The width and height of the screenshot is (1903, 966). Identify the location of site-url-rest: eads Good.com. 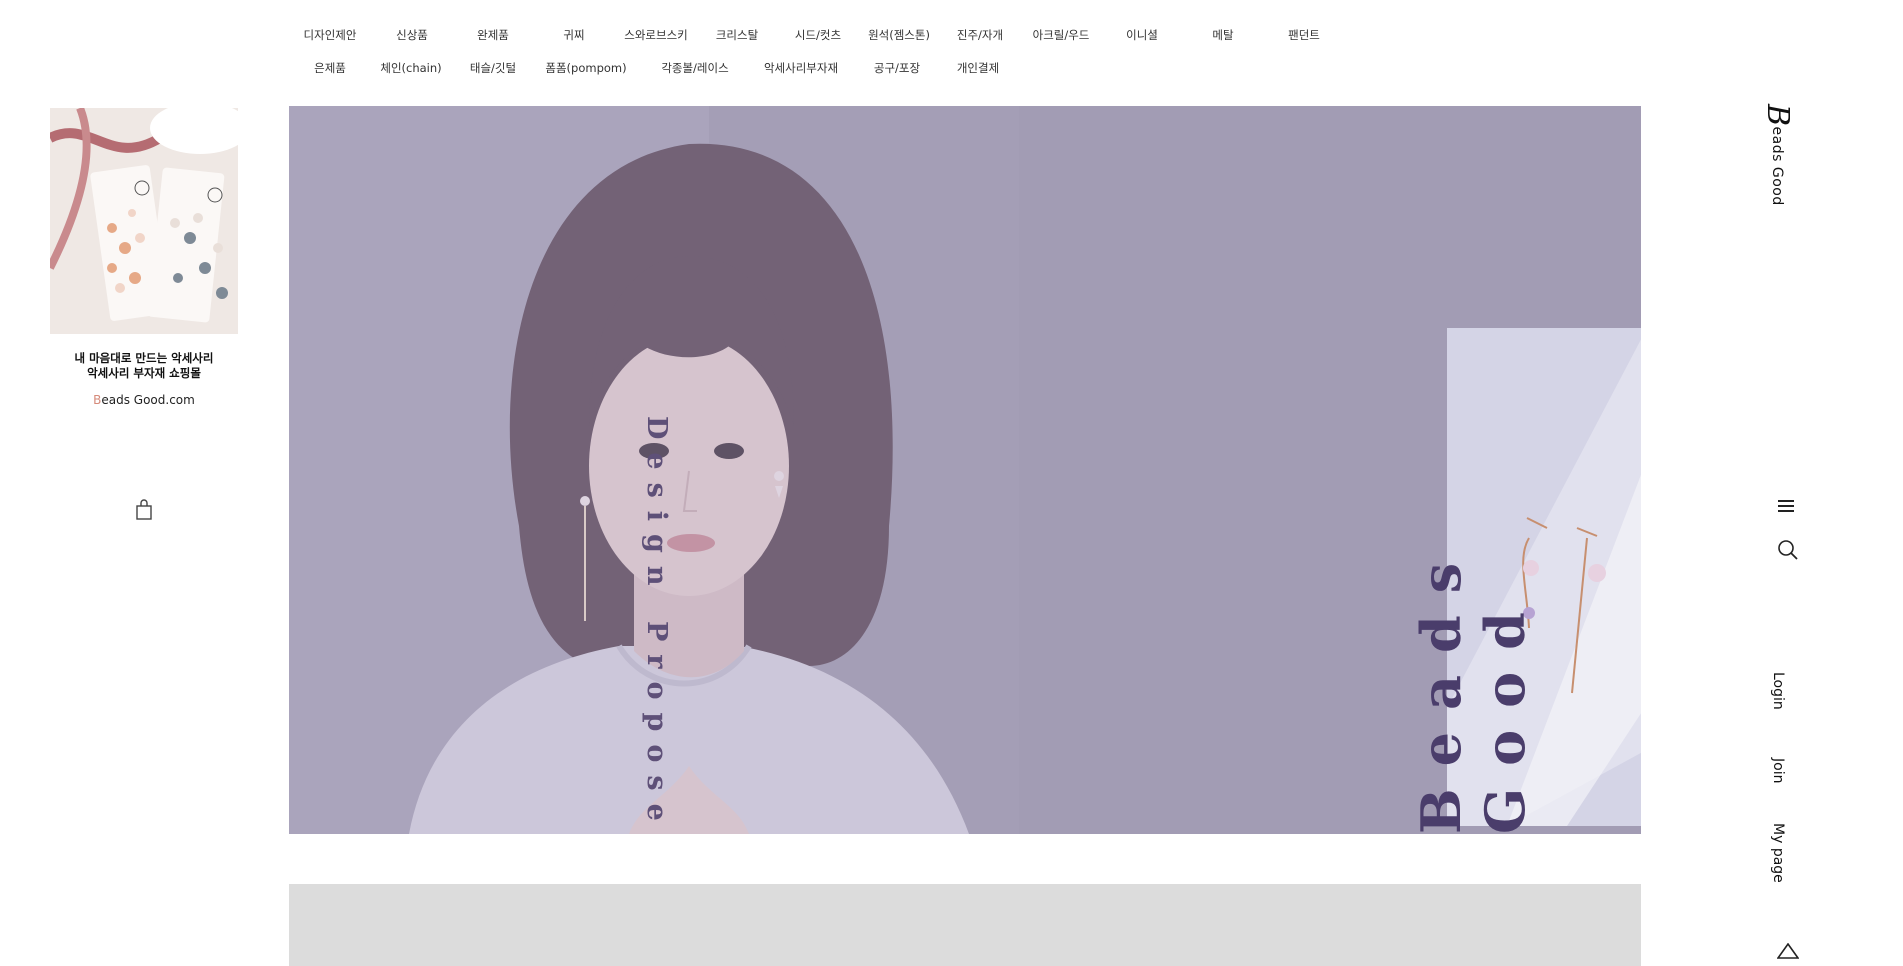
(148, 400).